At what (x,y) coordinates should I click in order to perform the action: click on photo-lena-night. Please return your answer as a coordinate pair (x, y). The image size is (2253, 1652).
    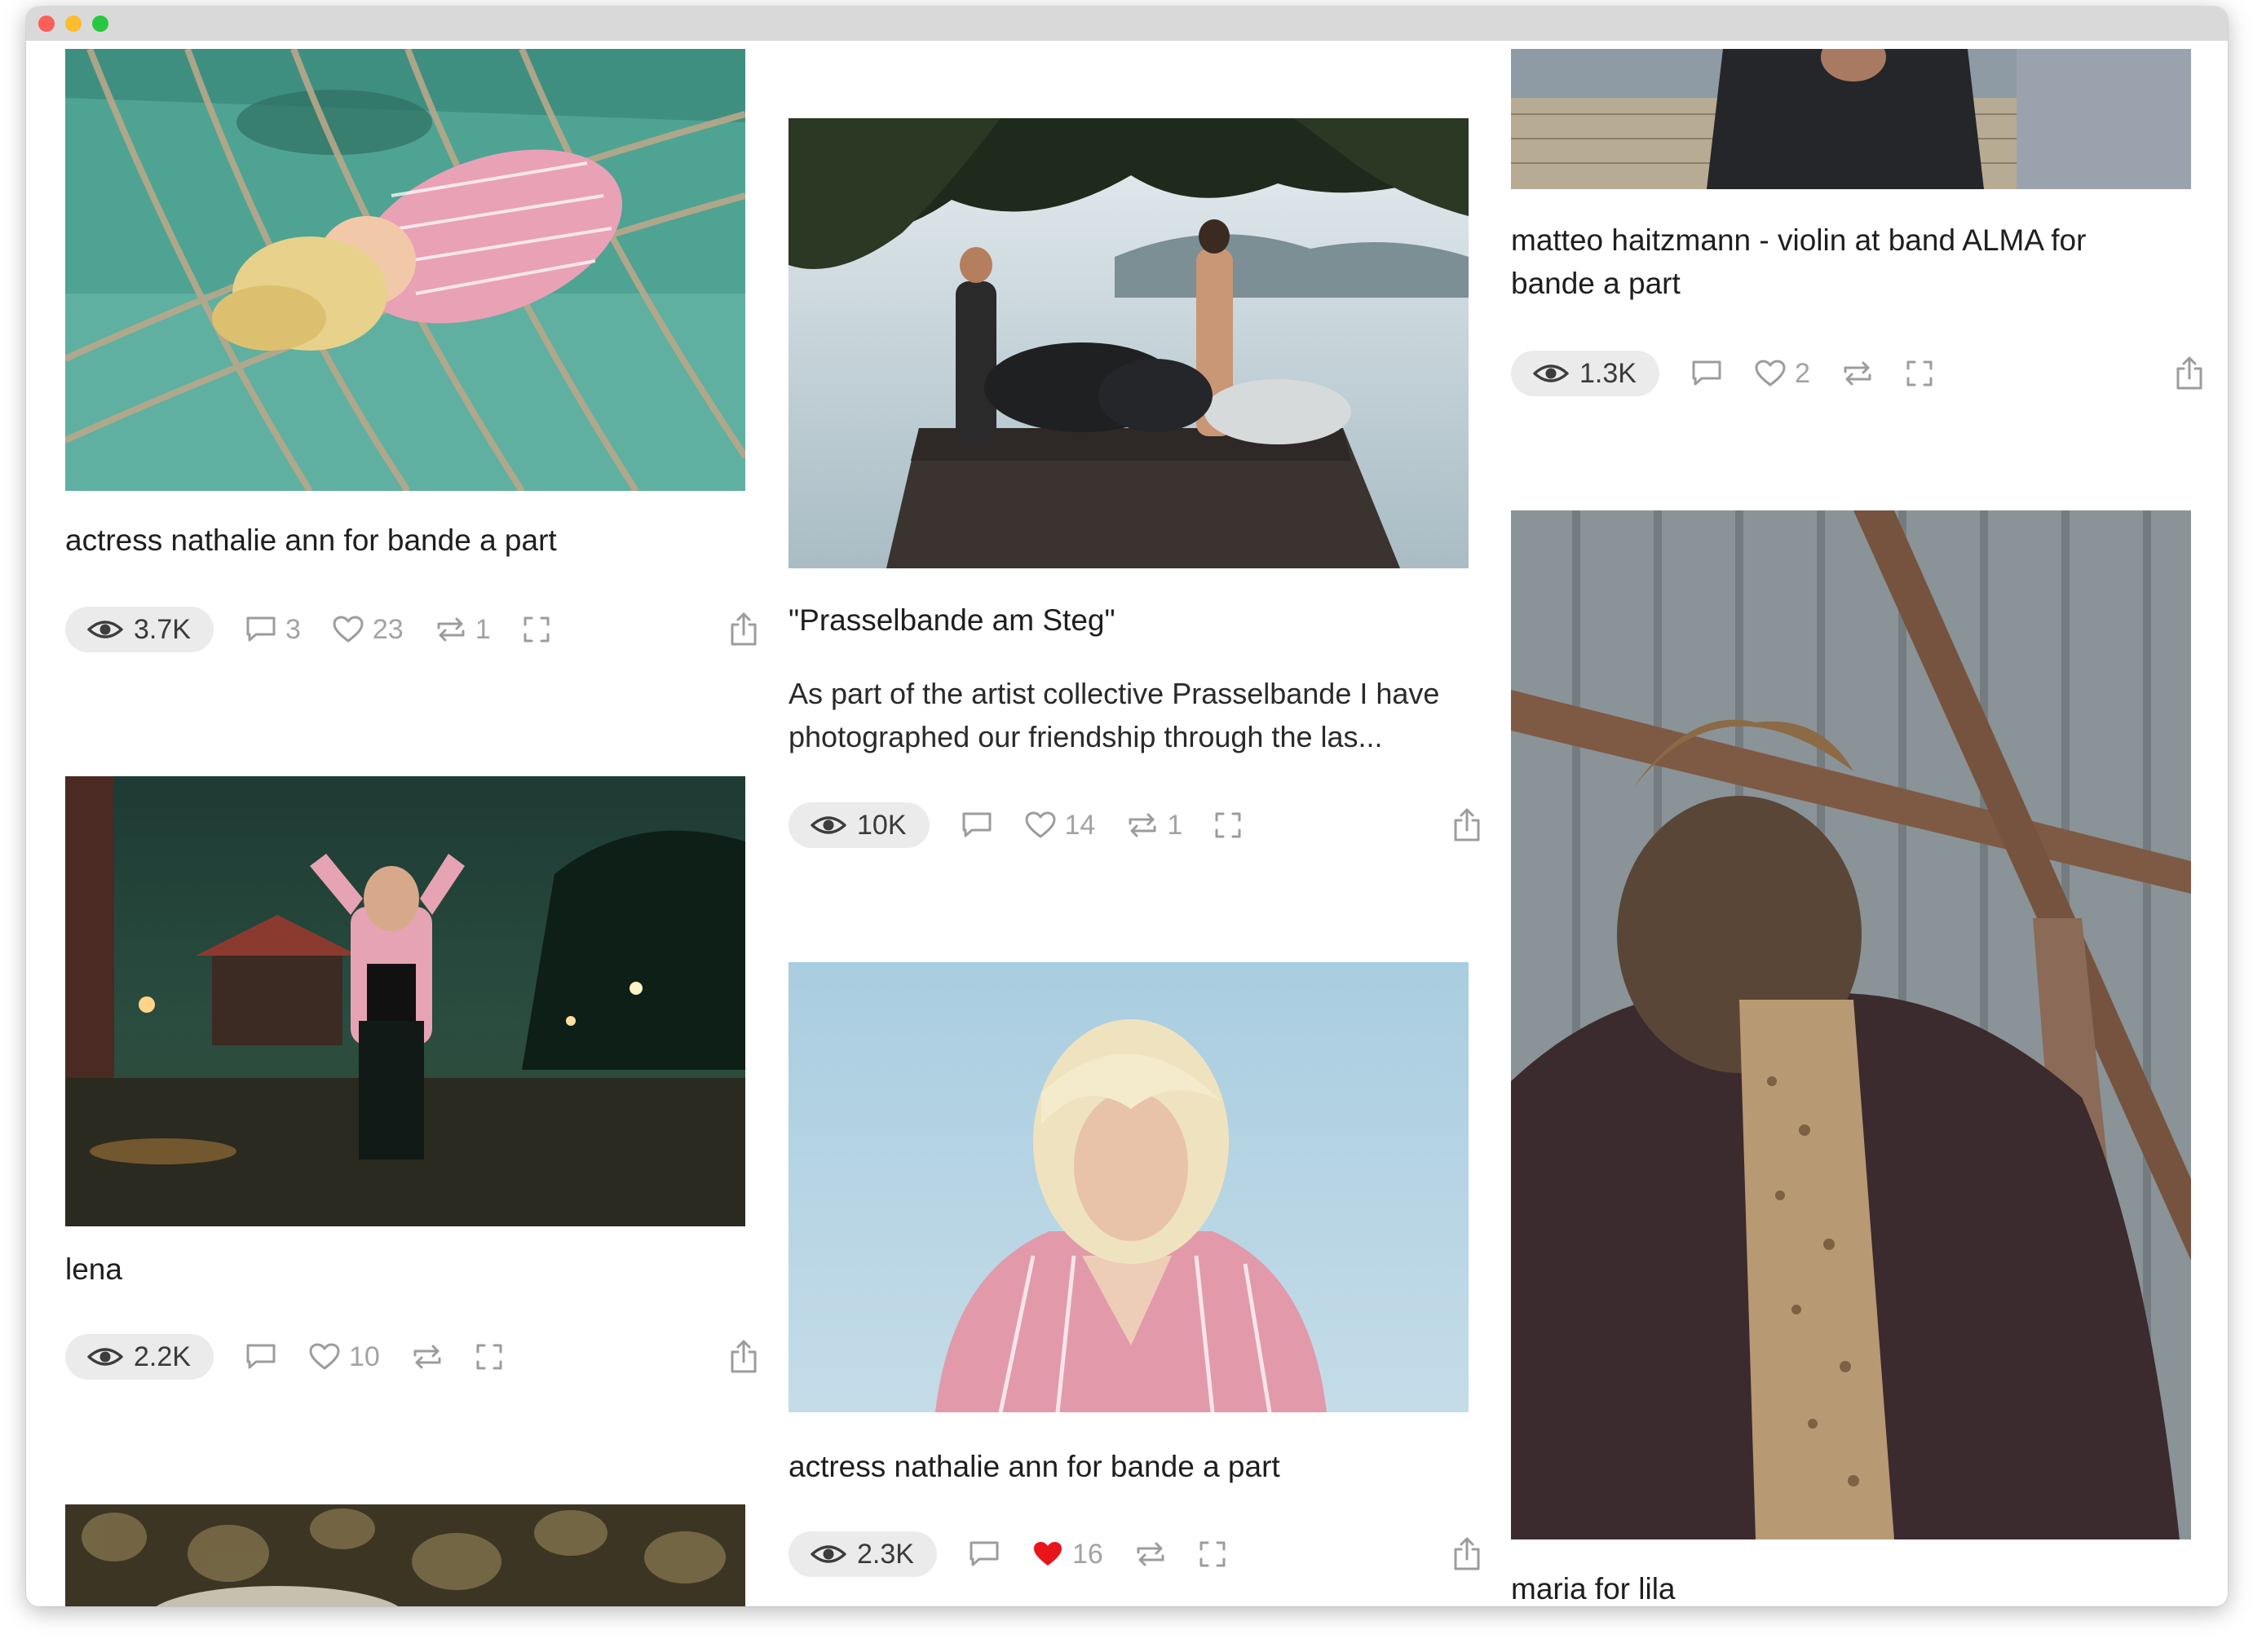
    Looking at the image, I should click on (405, 1001).